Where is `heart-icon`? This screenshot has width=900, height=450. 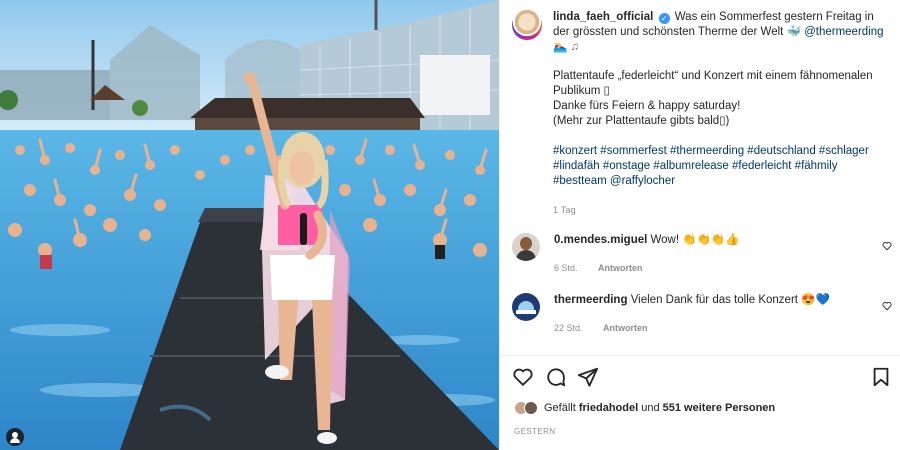 heart-icon is located at coordinates (523, 377).